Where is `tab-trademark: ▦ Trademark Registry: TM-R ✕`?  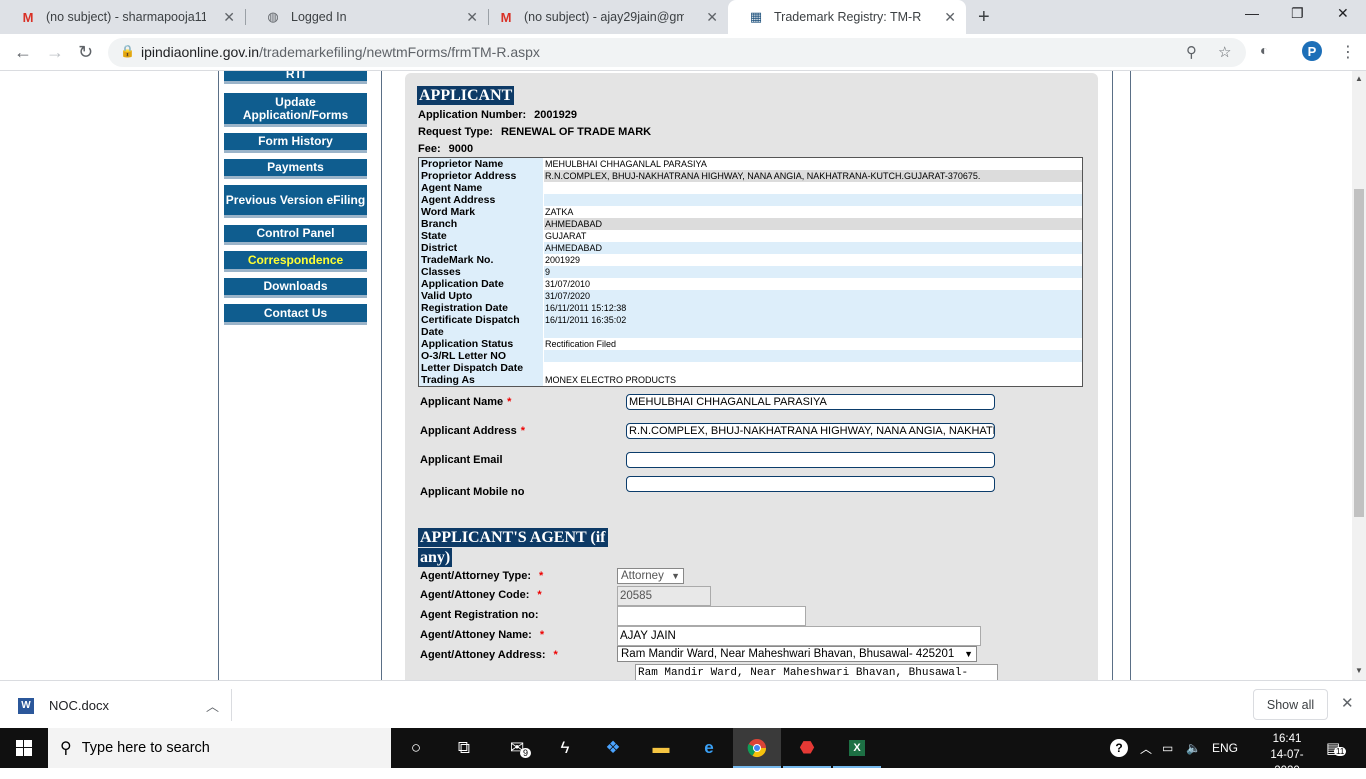
tab-trademark: ▦ Trademark Registry: TM-R ✕ is located at coordinates (847, 17).